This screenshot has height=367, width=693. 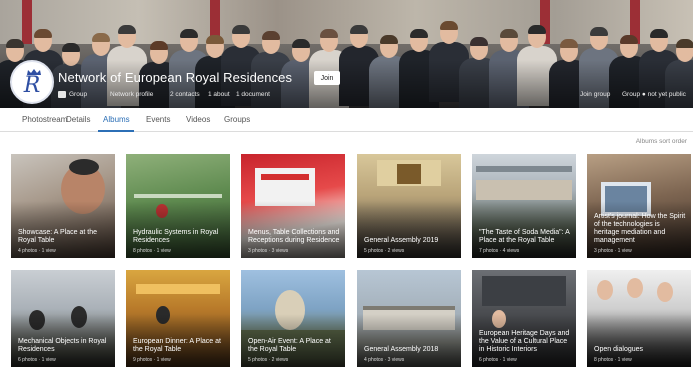 What do you see at coordinates (640, 350) in the screenshot?
I see `album-title: Open dialogues` at bounding box center [640, 350].